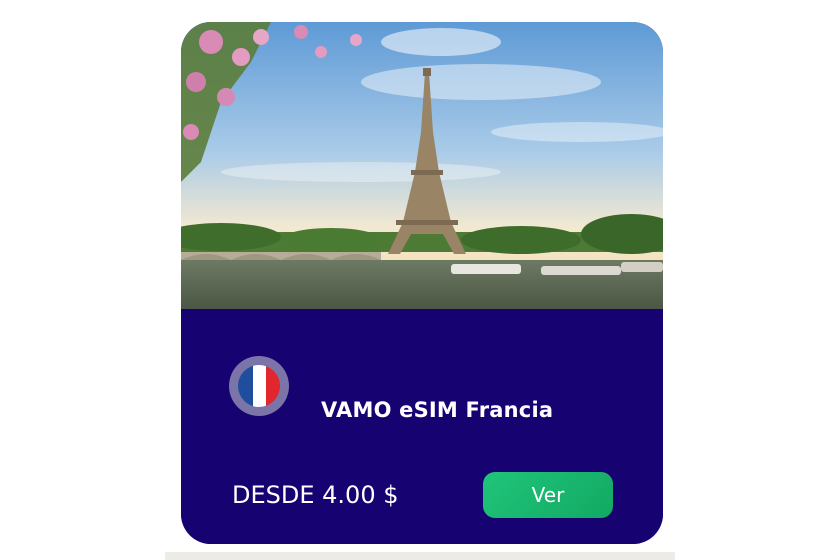 This screenshot has height=560, width=840. I want to click on price-label: DESDE 4.00 $, so click(315, 495).